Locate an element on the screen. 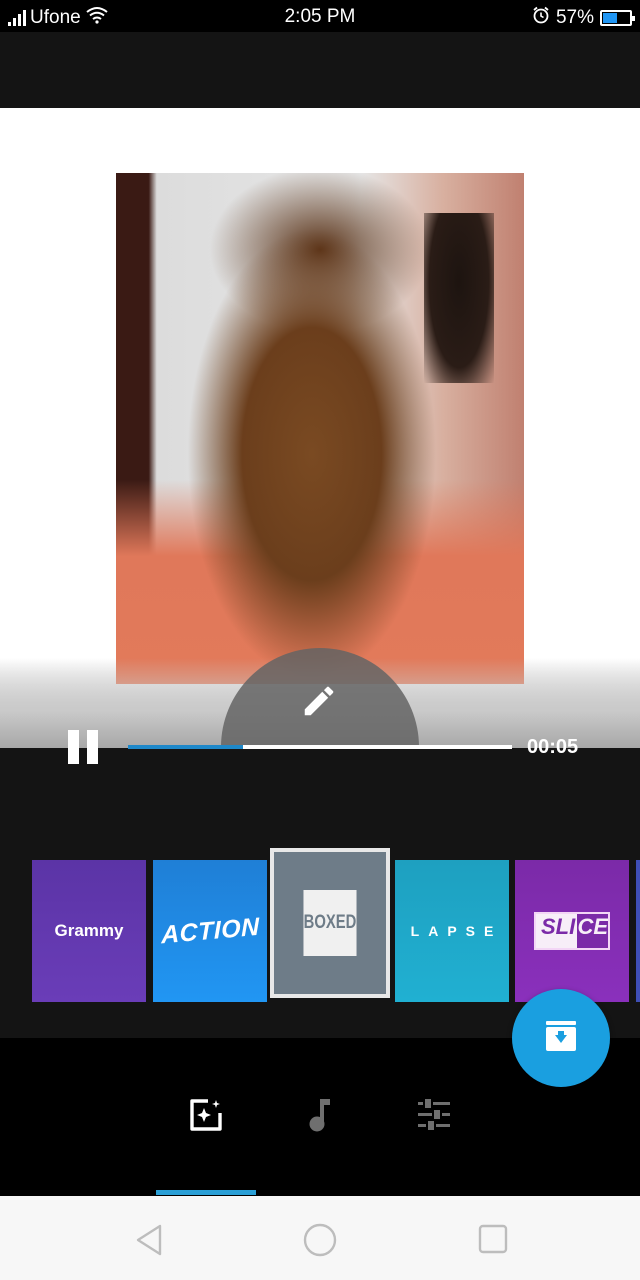  seek-bar is located at coordinates (320, 747).